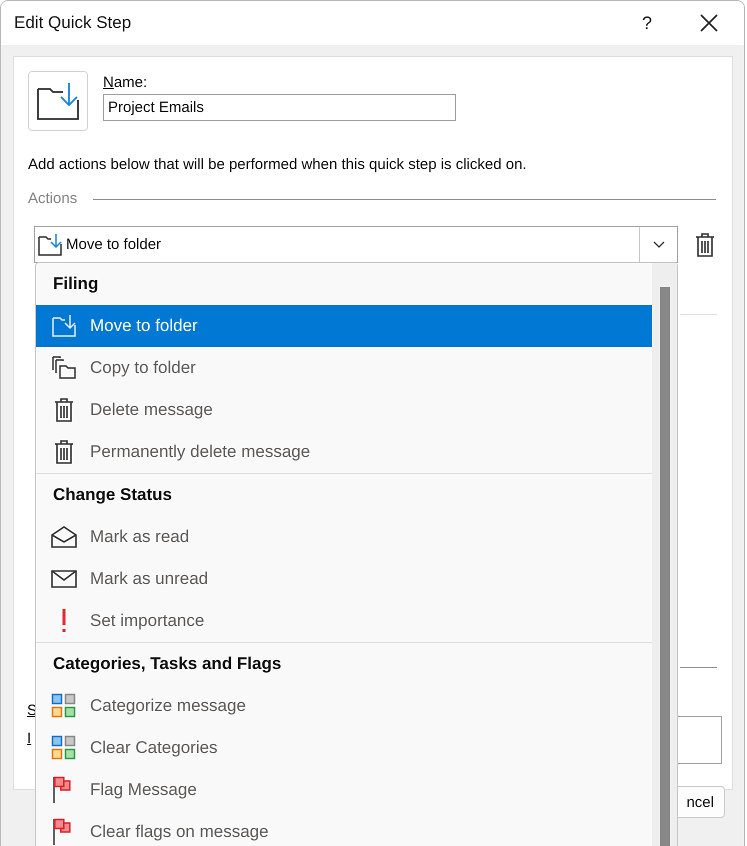  What do you see at coordinates (344, 621) in the screenshot?
I see `menu-item: Set importance` at bounding box center [344, 621].